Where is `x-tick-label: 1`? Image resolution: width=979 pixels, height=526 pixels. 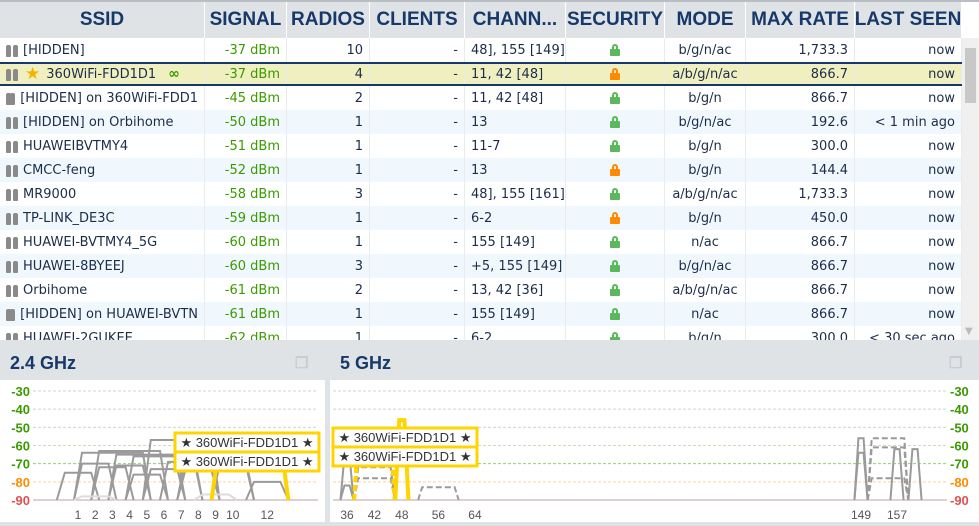 x-tick-label: 1 is located at coordinates (78, 515).